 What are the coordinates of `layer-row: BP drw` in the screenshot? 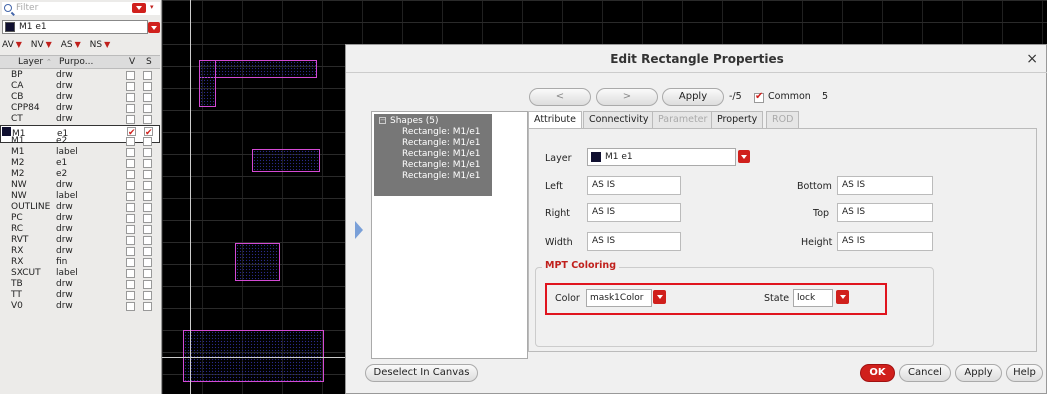 It's located at (80, 75).